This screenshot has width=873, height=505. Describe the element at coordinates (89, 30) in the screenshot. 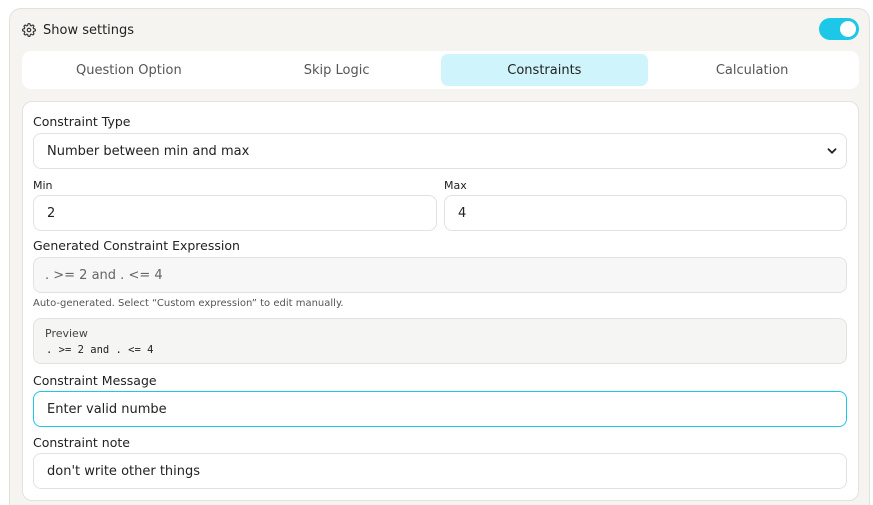

I see `show-settings-label: Show settings` at that location.